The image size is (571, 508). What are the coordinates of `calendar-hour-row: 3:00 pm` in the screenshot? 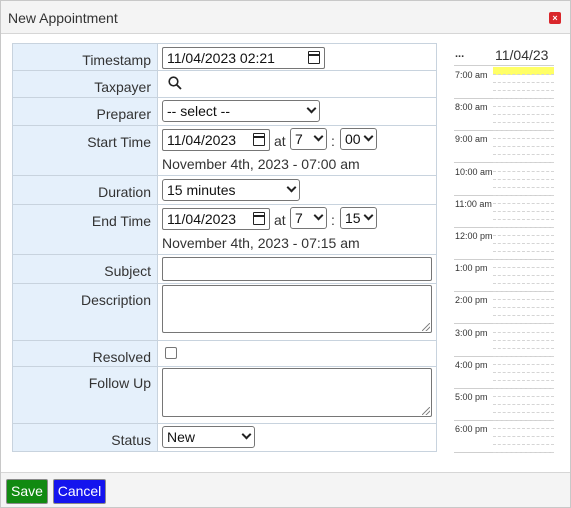 It's located at (504, 341).